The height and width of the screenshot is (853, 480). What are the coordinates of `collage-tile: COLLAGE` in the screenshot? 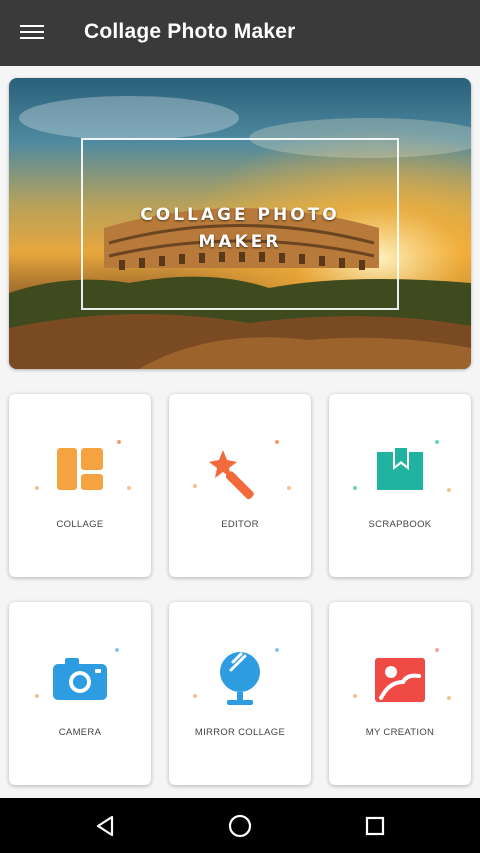 It's located at (80, 485).